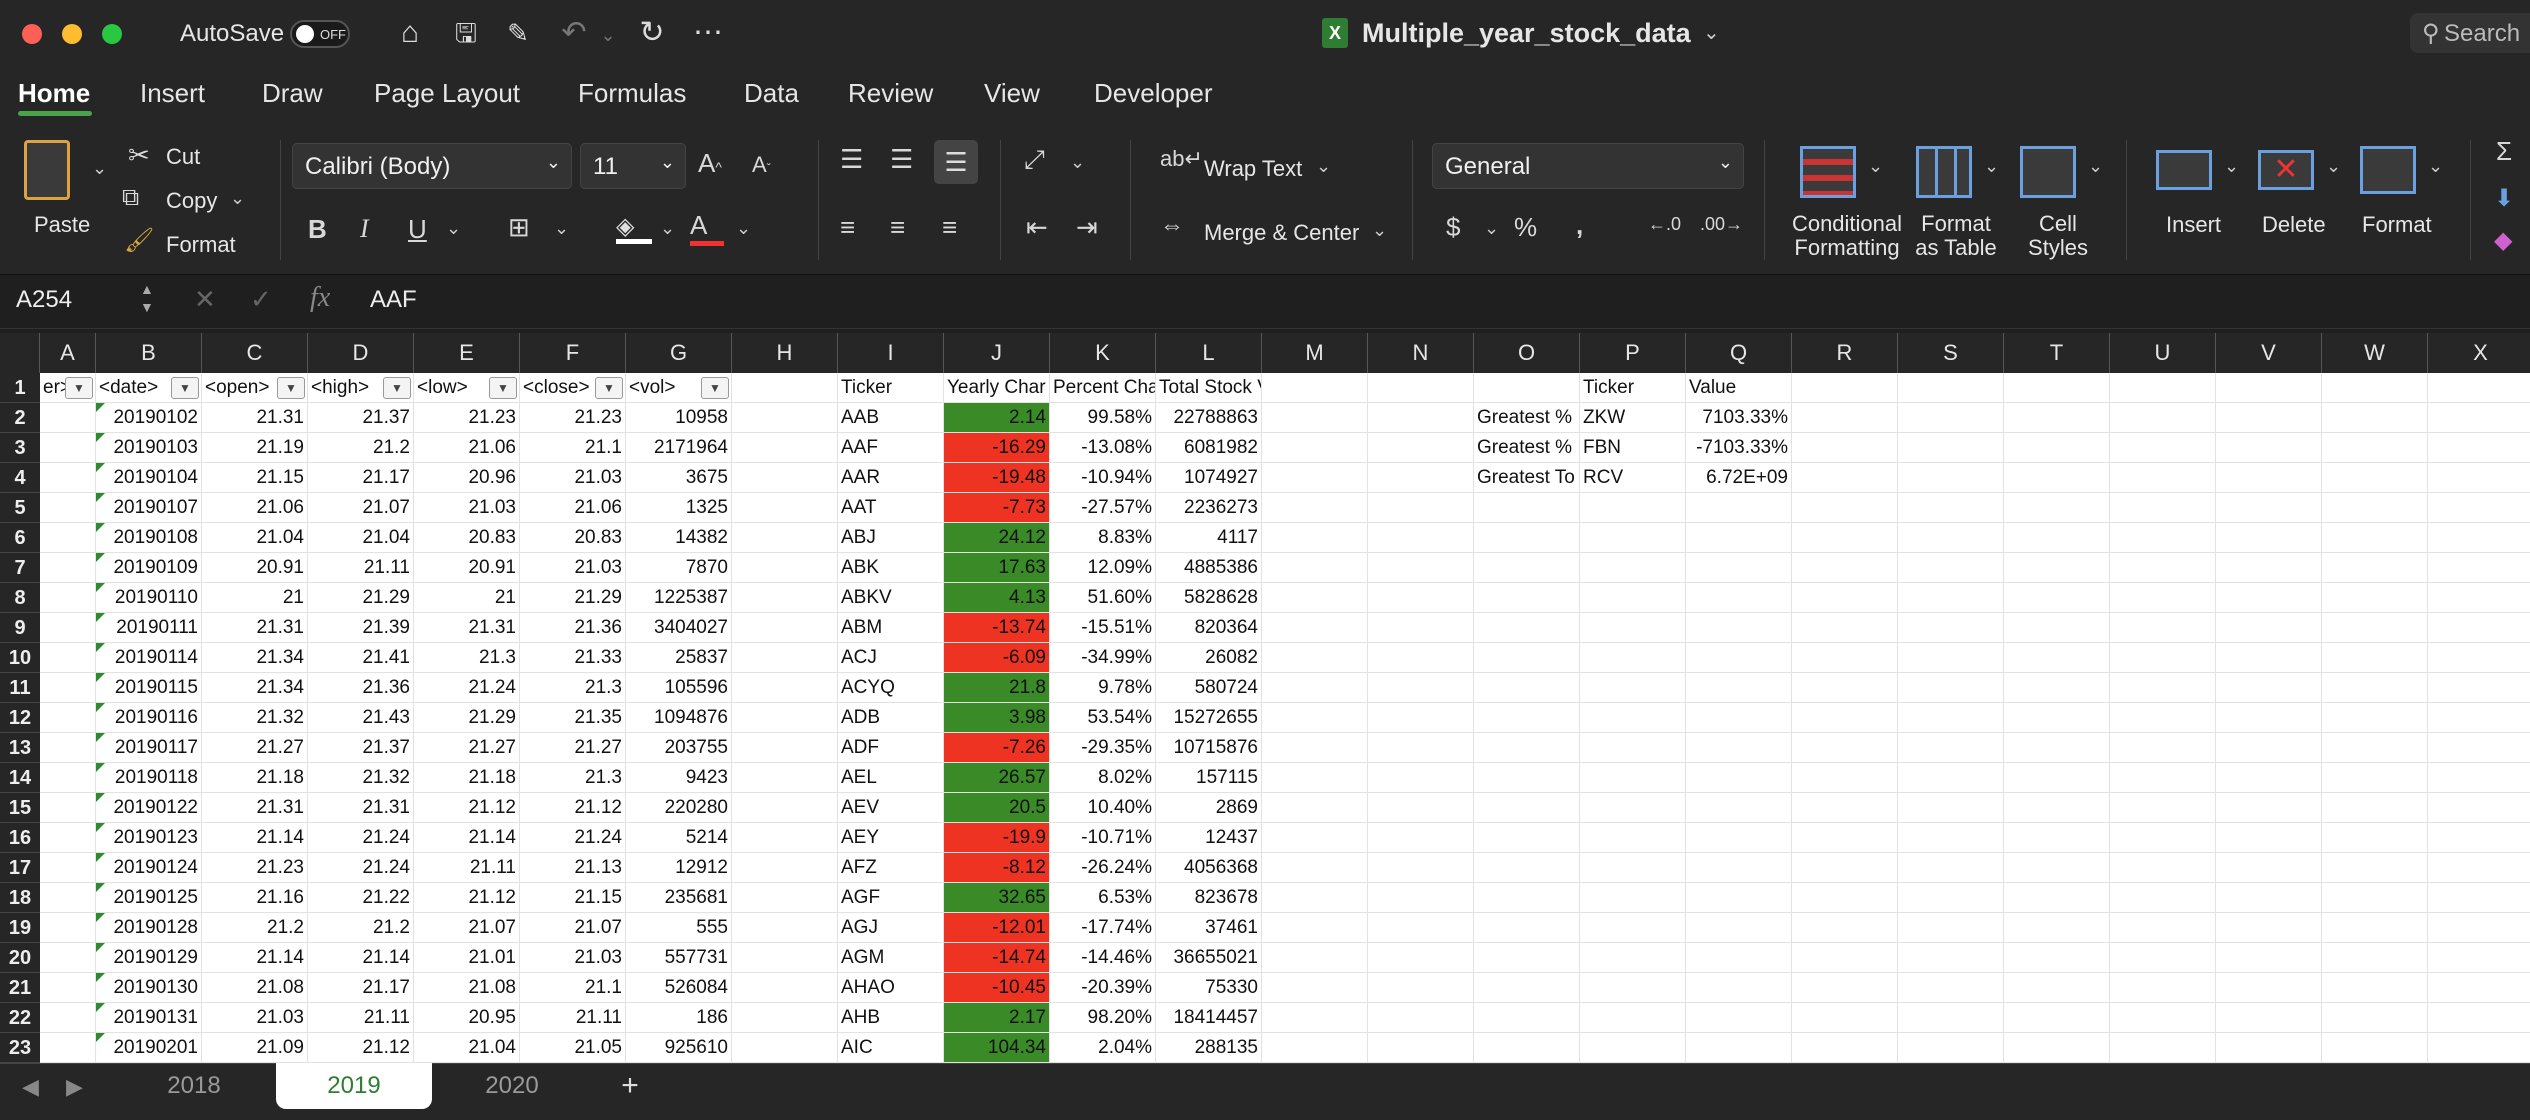  Describe the element at coordinates (1103, 418) in the screenshot. I see `cell-k2: 99.58%` at that location.